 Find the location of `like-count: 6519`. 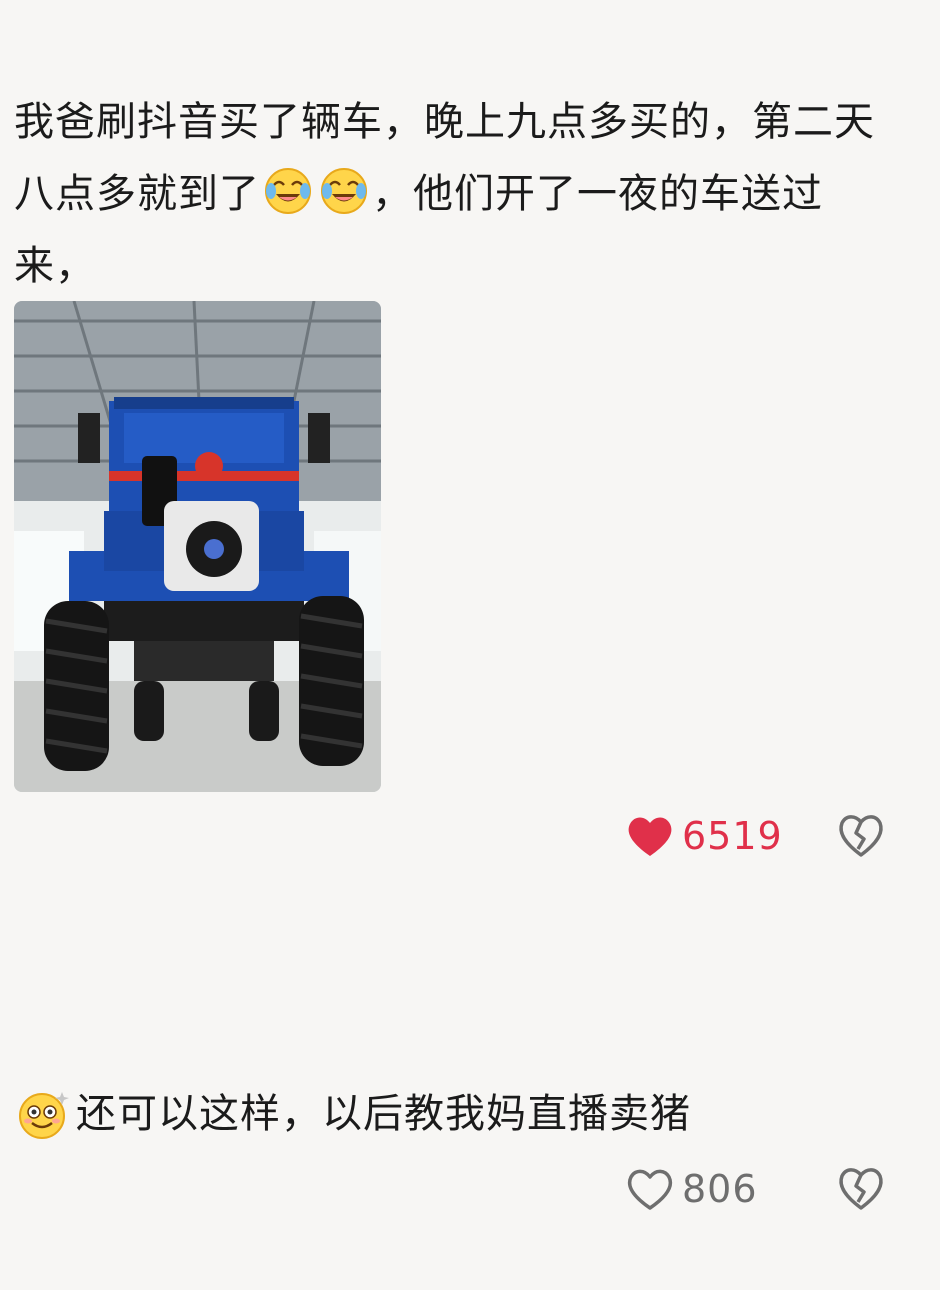

like-count: 6519 is located at coordinates (732, 836).